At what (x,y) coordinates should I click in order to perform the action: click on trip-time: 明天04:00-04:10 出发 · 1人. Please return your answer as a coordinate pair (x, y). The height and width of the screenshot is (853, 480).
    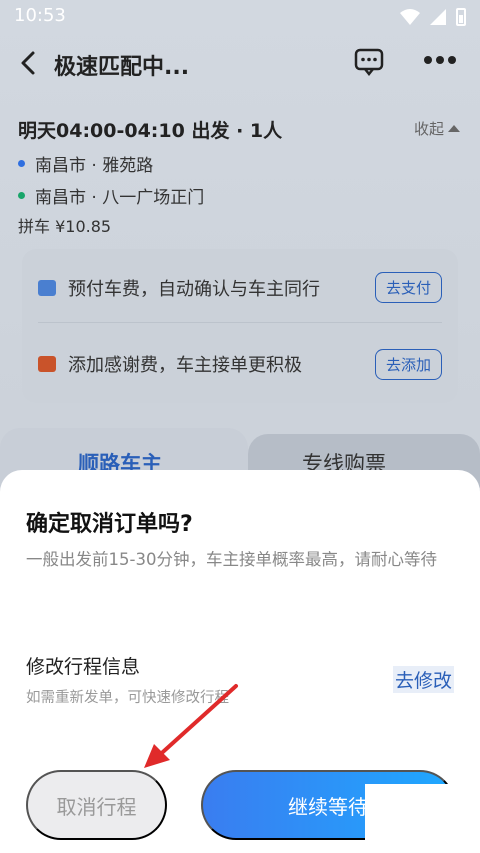
    Looking at the image, I should click on (150, 131).